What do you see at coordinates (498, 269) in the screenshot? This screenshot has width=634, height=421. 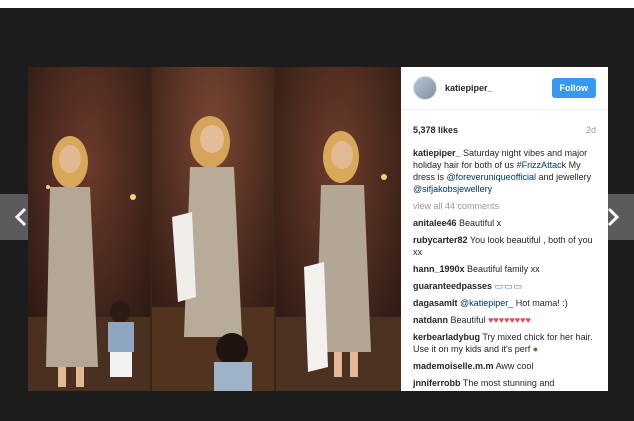 I see `comment-text: Beautiful family` at bounding box center [498, 269].